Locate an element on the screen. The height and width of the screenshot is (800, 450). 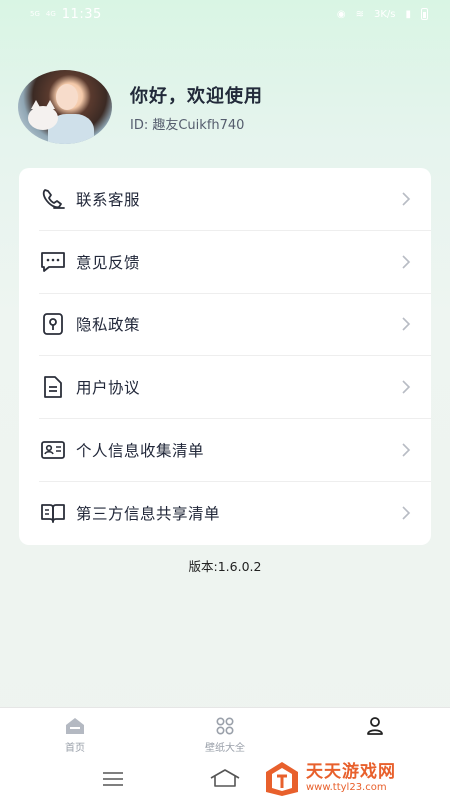
menu-item-customer-service: 联系客服 is located at coordinates (235, 199).